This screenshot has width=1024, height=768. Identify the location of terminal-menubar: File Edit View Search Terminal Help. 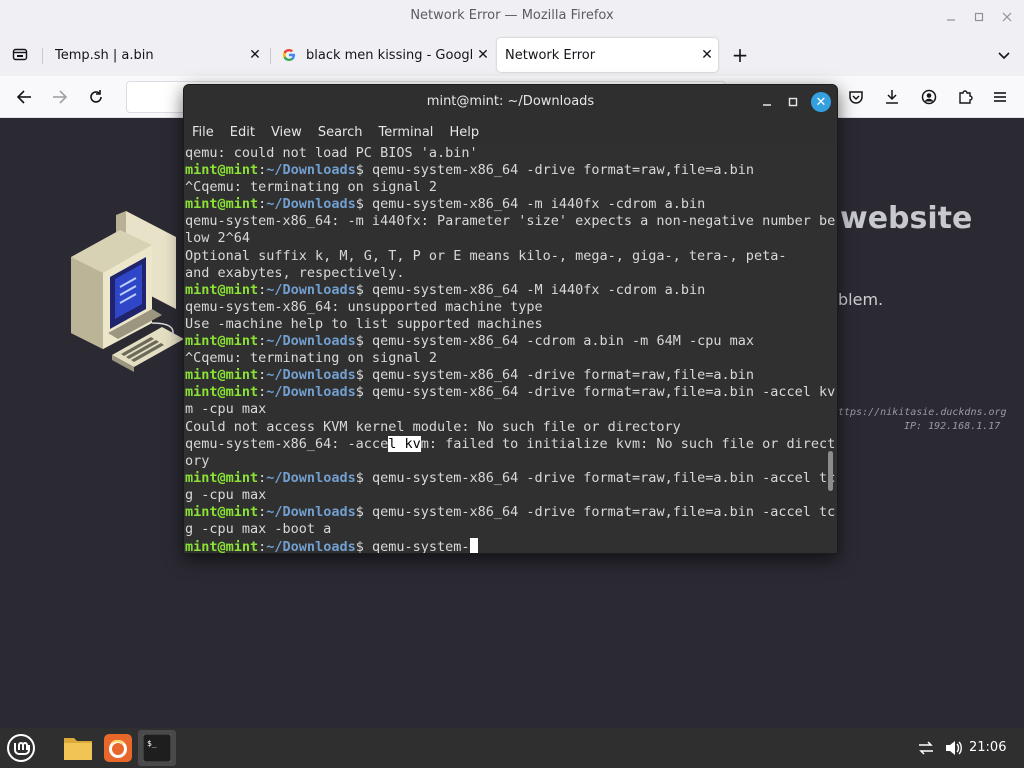
(510, 132).